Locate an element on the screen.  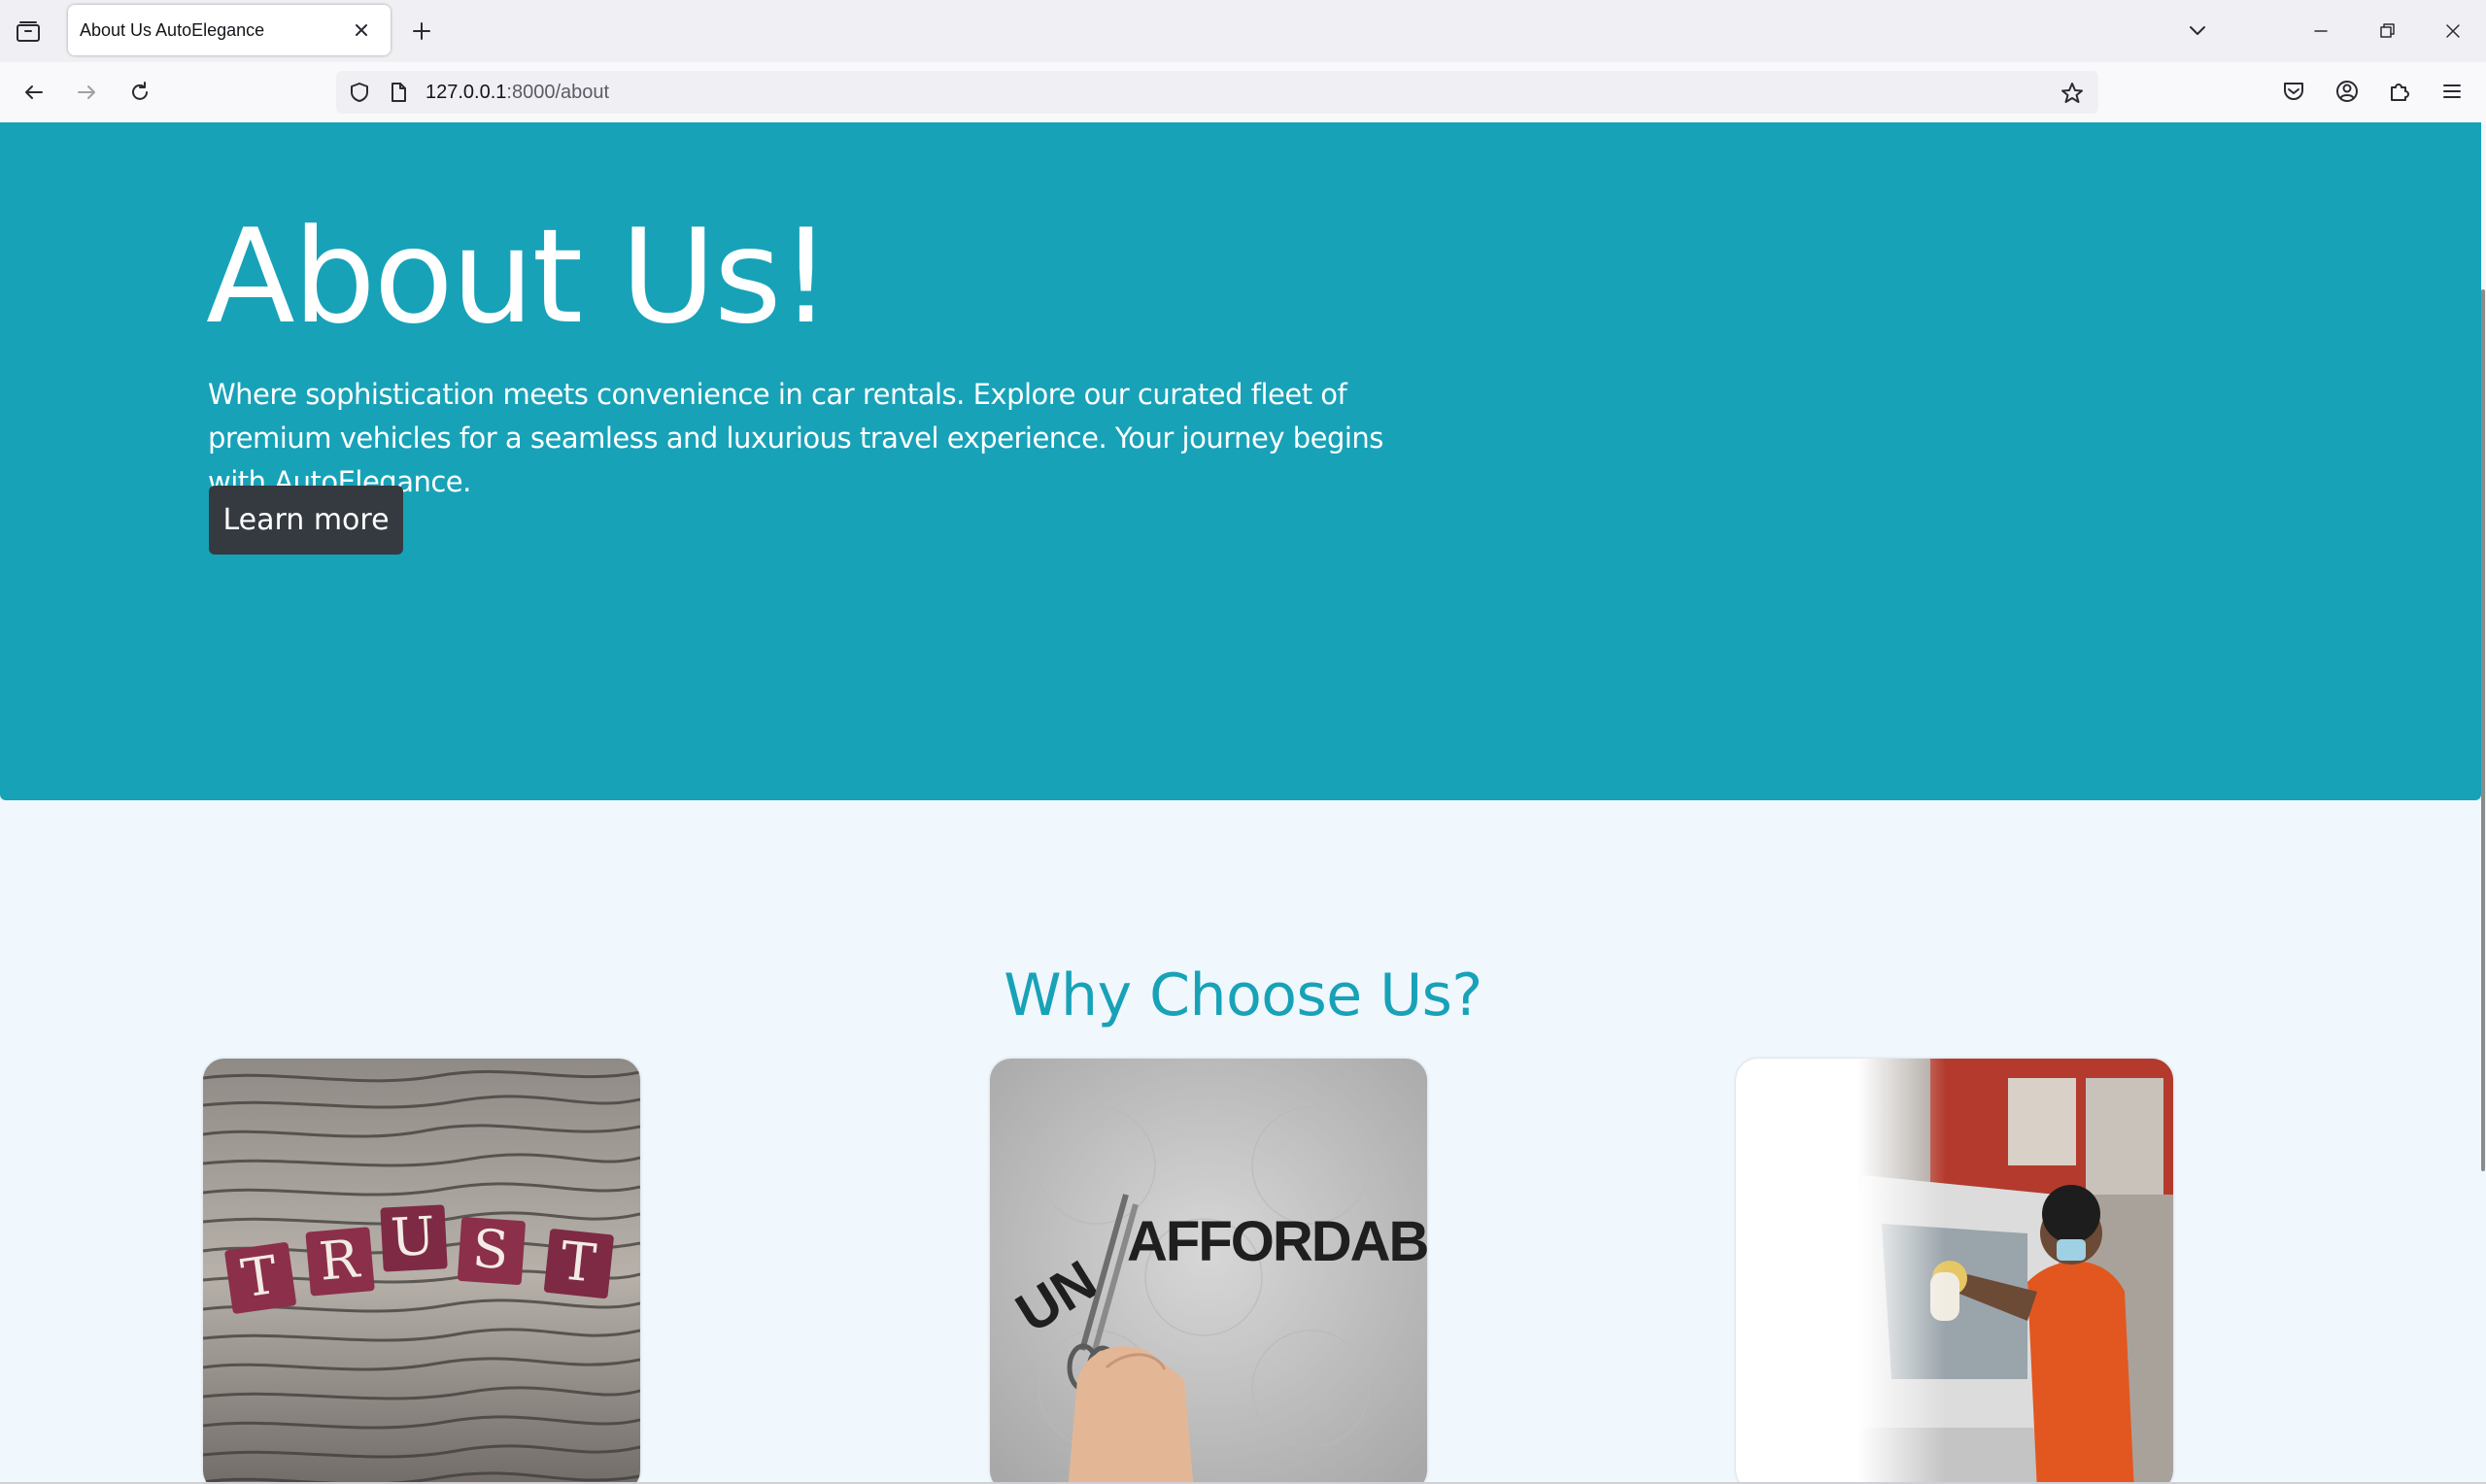
navigation-toolbar: 127.0.0.1:8000/about is located at coordinates (1243, 92).